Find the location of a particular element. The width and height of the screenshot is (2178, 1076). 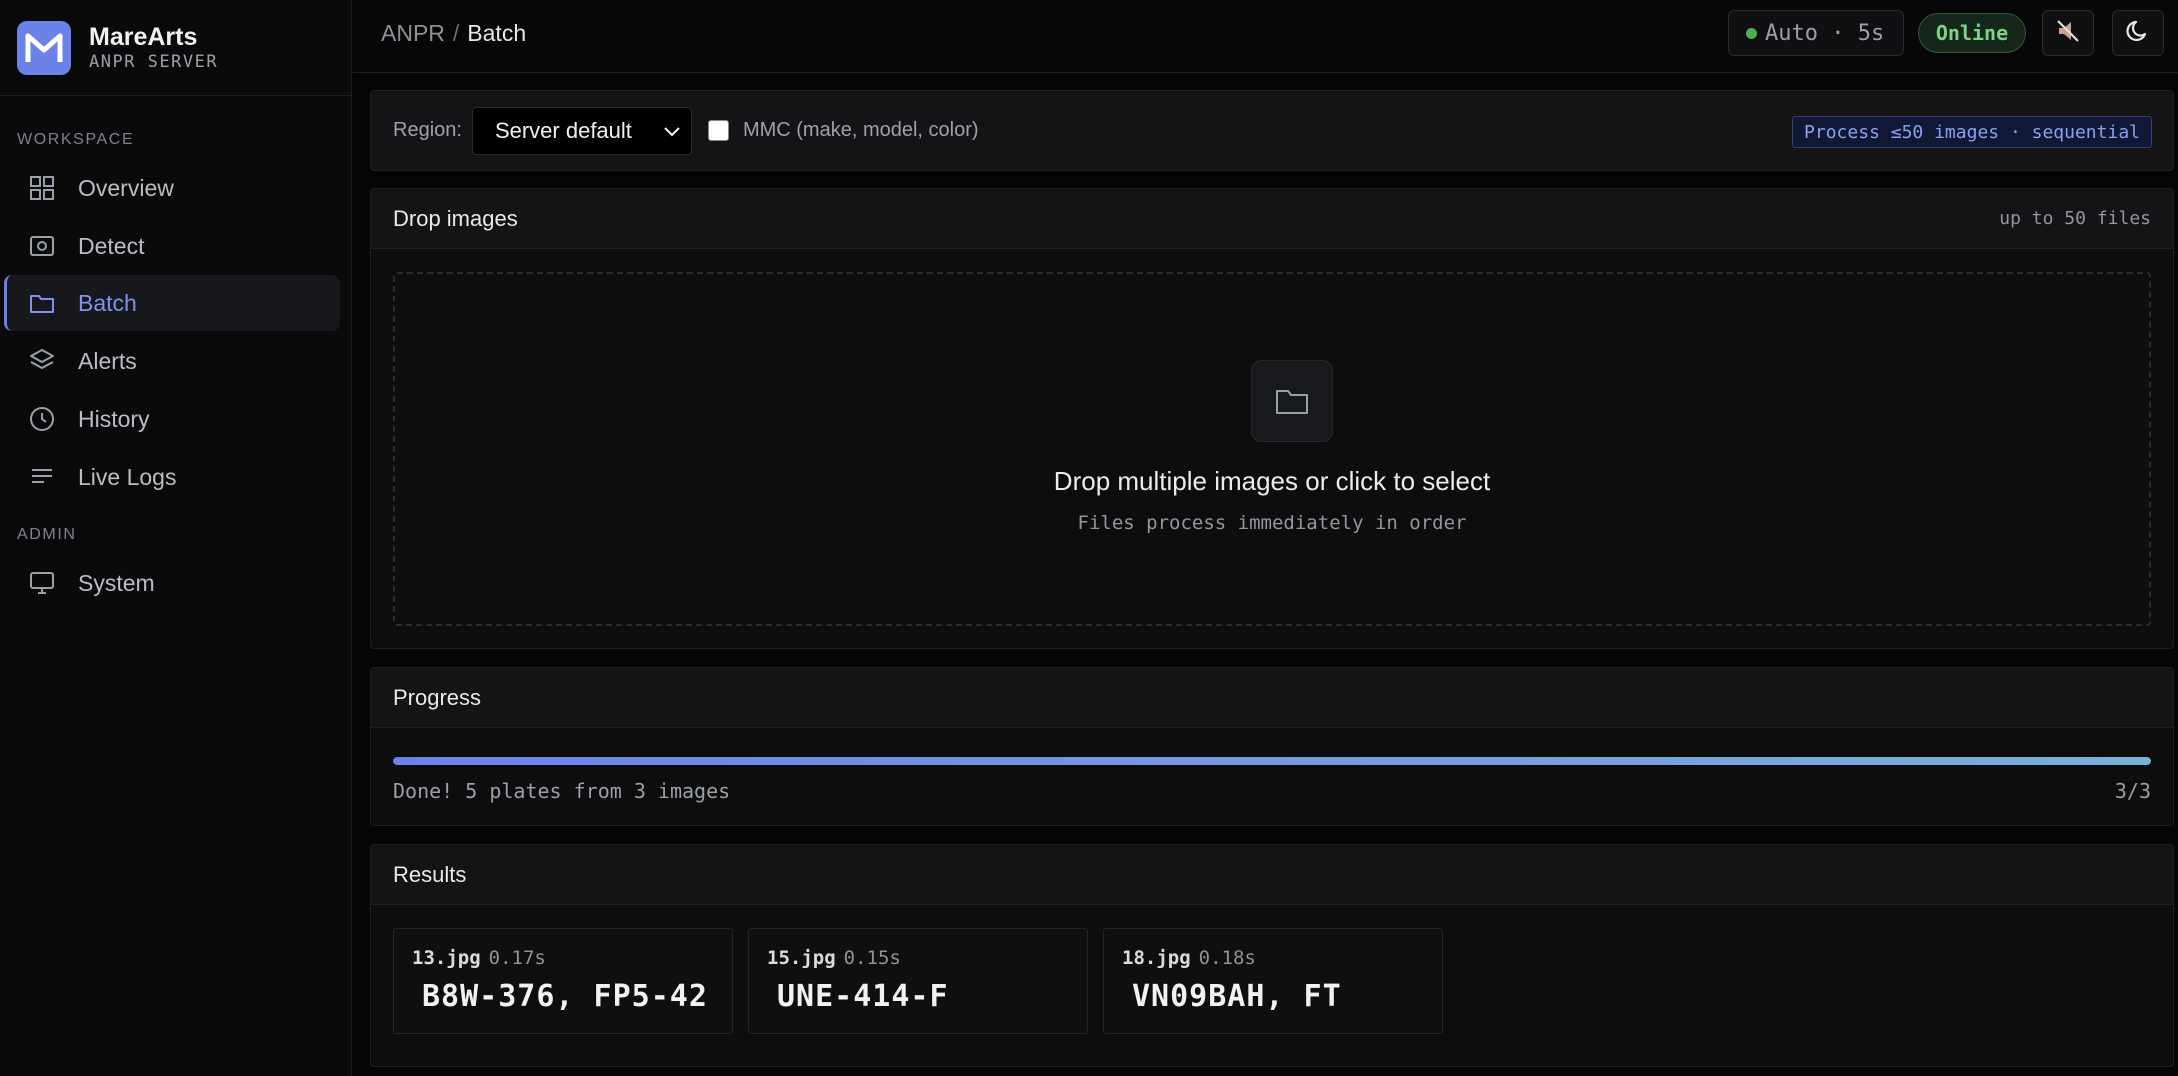

sound-toggle-button is located at coordinates (2068, 33).